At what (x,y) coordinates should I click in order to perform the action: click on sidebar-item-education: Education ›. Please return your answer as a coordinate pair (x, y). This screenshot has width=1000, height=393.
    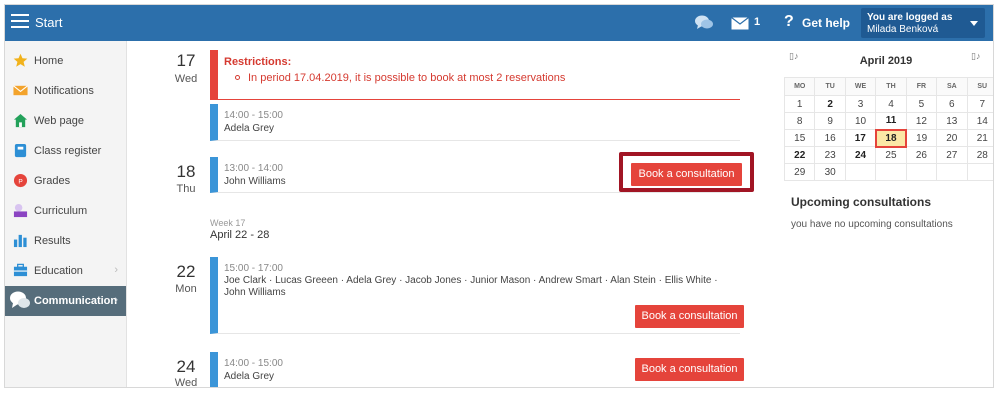
    Looking at the image, I should click on (65, 271).